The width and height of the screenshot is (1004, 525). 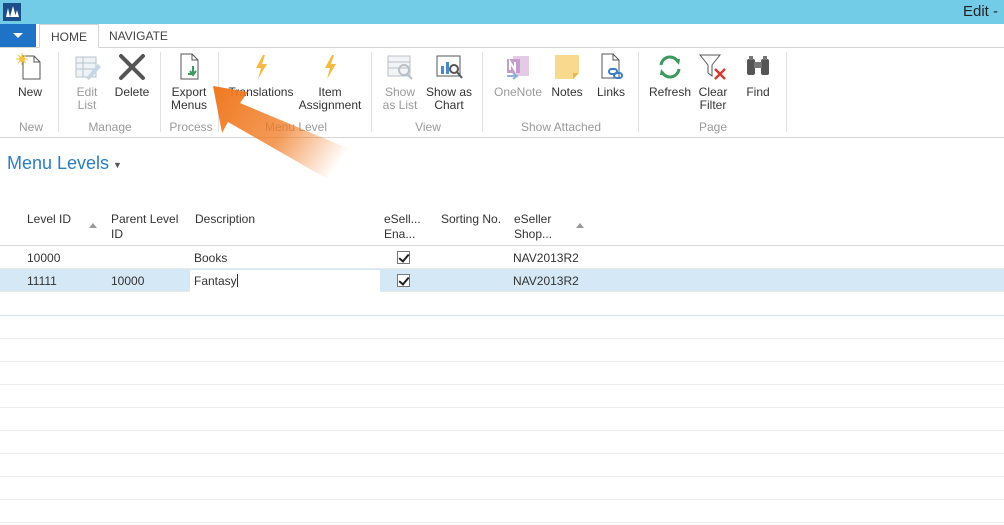 I want to click on item-assignment-button: Item Assignment, so click(x=330, y=82).